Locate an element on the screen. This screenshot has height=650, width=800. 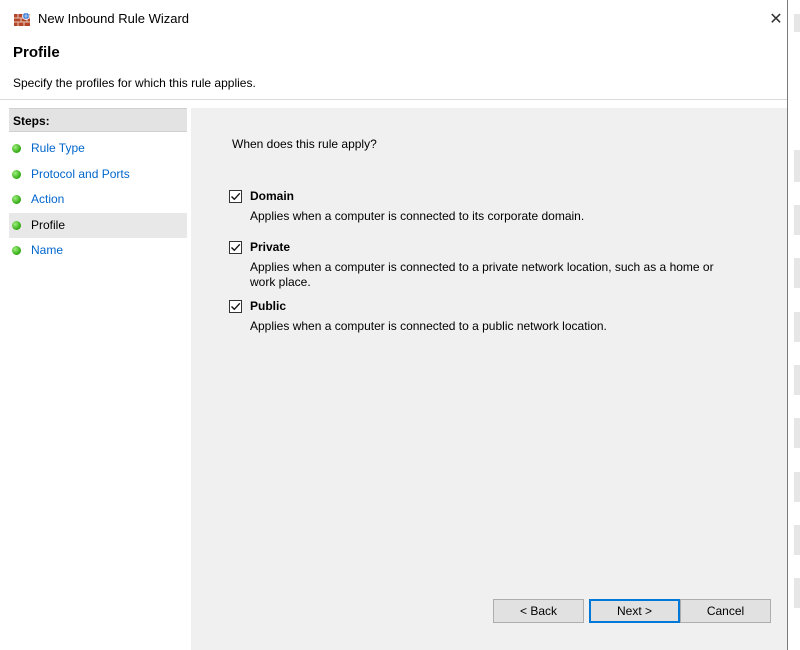
close-icon: ✕ is located at coordinates (776, 19).